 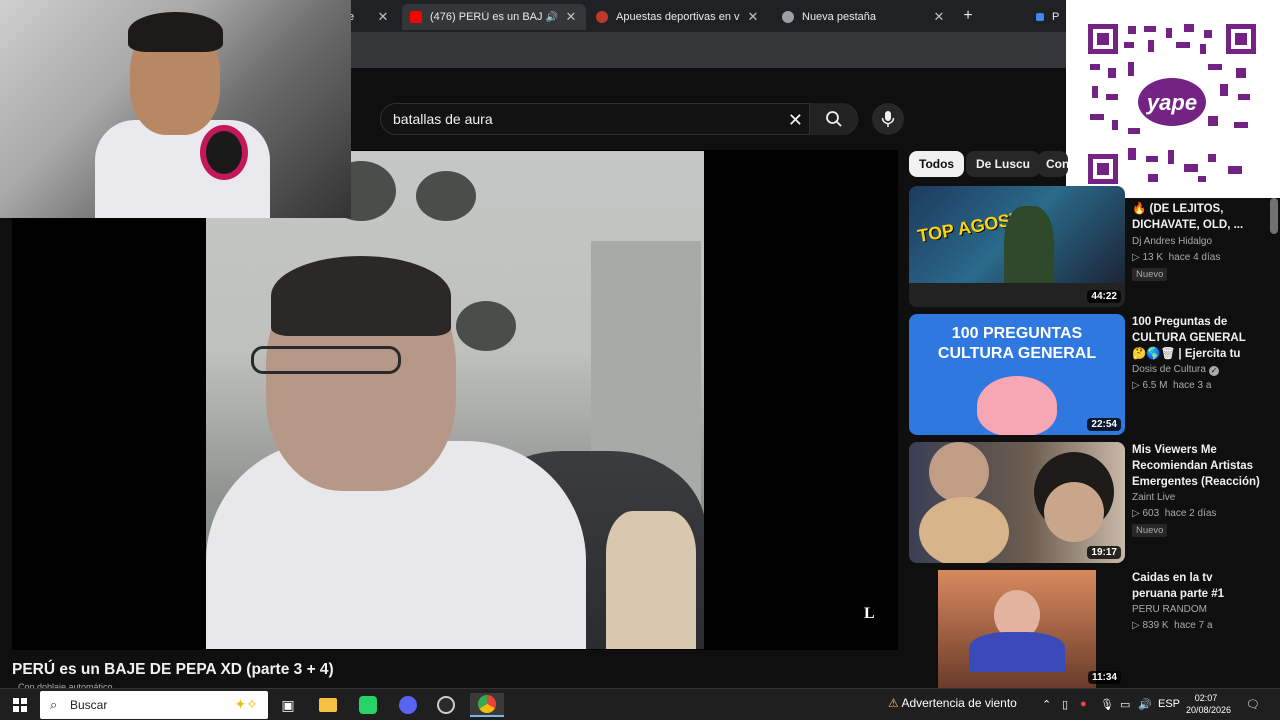 What do you see at coordinates (54, 704) in the screenshot?
I see `search-icon: ⌕` at bounding box center [54, 704].